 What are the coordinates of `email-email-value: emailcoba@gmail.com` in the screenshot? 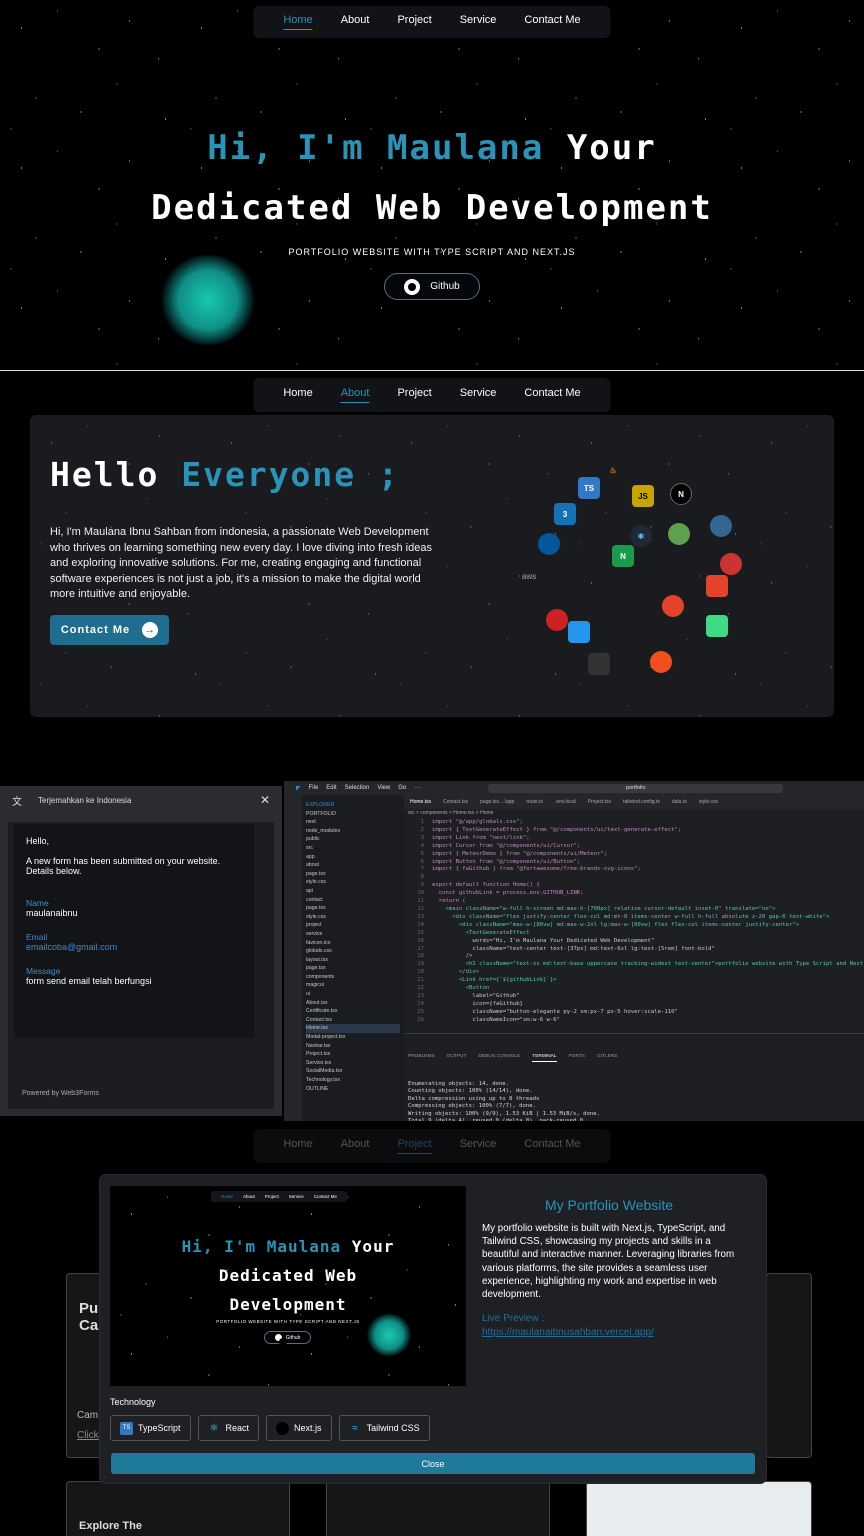 It's located at (134, 947).